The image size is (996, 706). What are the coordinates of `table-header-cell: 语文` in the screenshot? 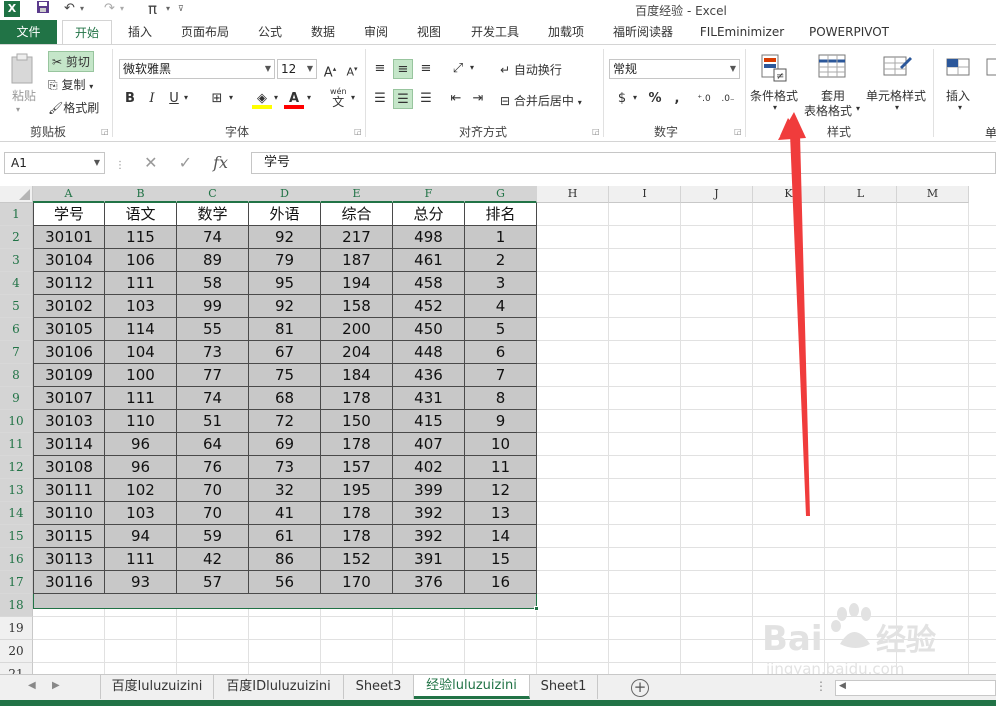 It's located at (141, 214).